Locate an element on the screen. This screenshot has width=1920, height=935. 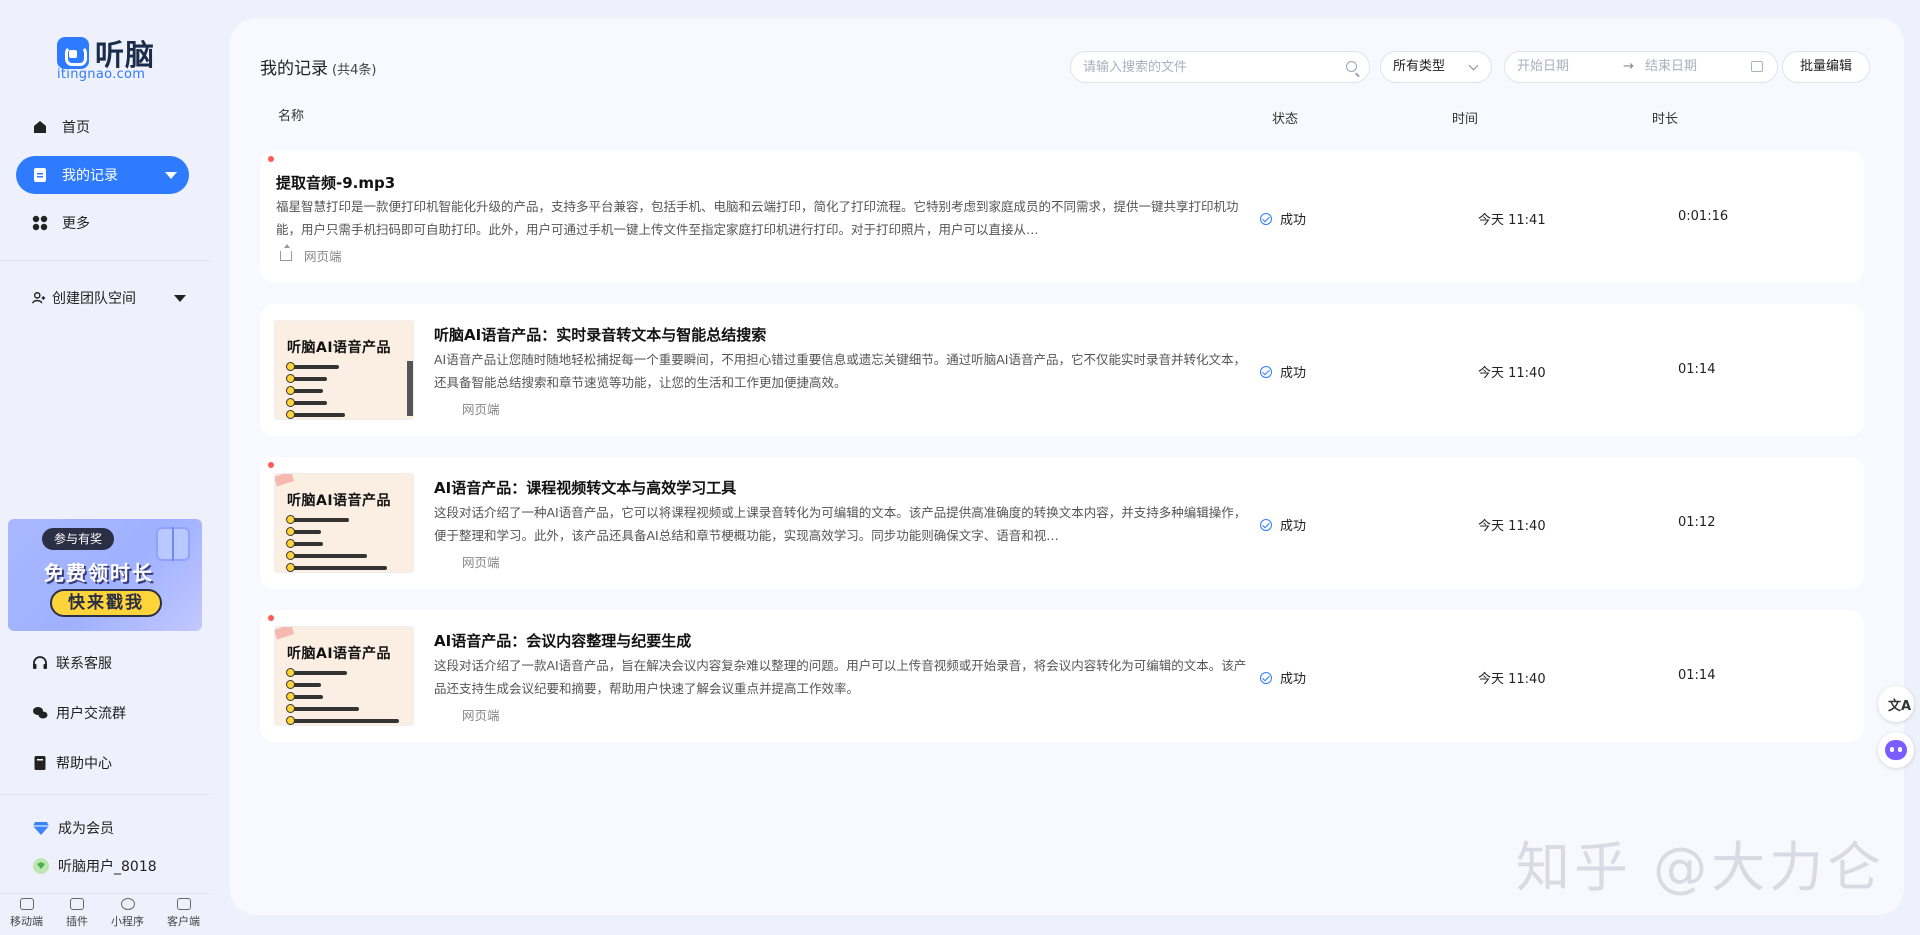
batch-edit-button: 批量编辑 is located at coordinates (1826, 67).